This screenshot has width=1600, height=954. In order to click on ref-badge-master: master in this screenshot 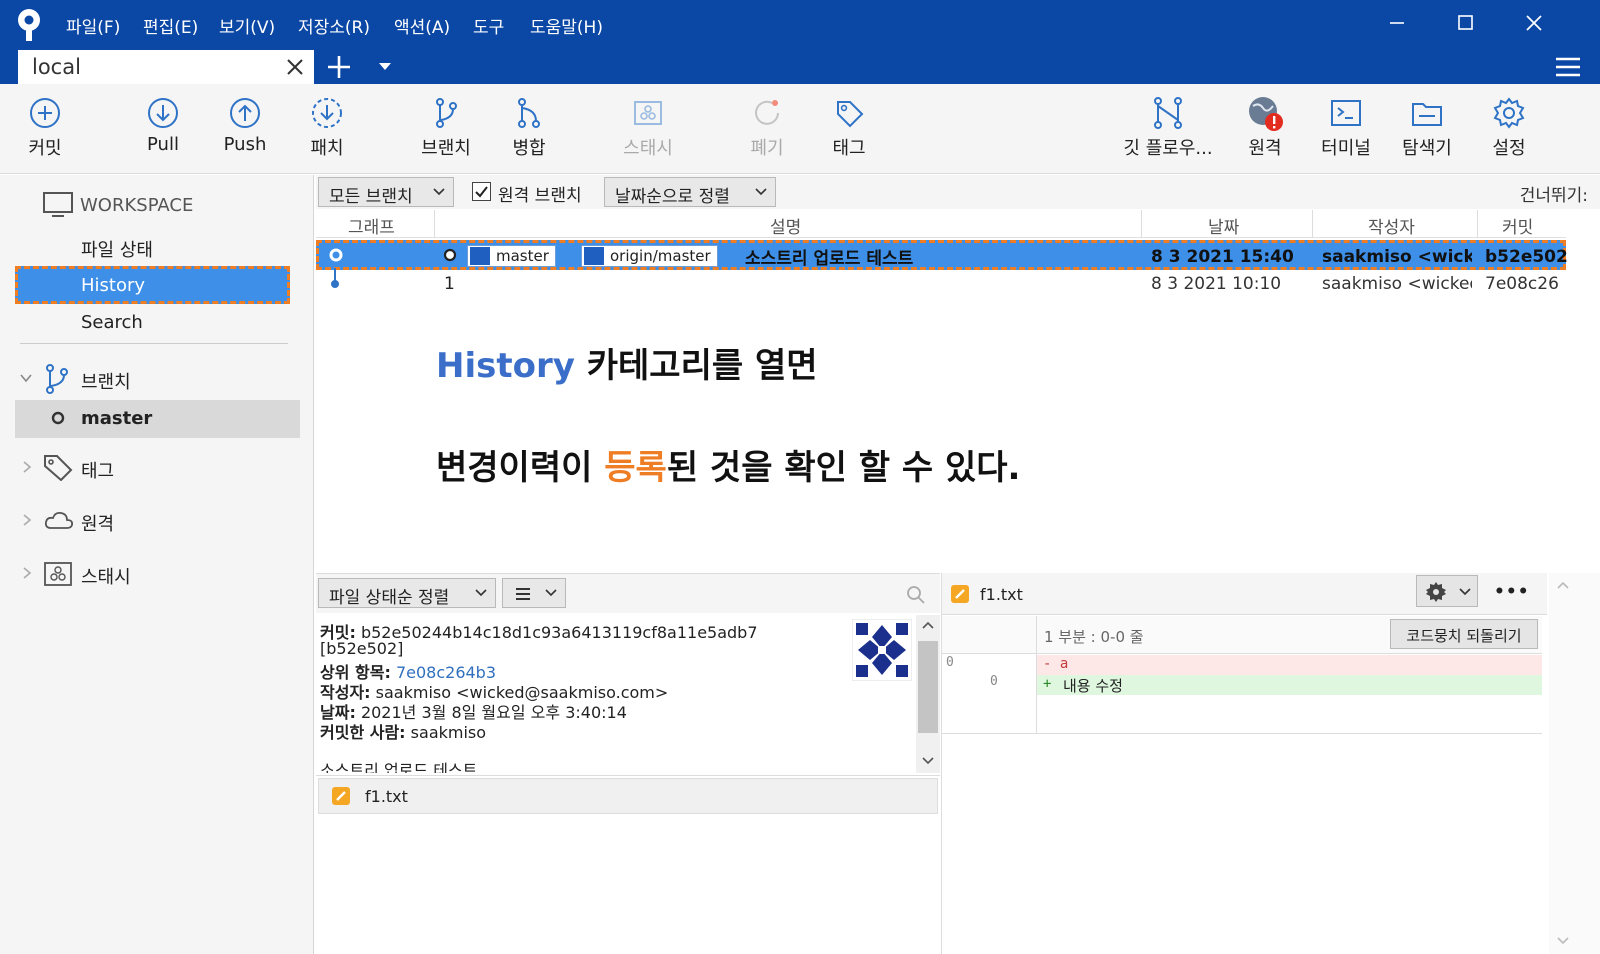, I will do `click(511, 256)`.